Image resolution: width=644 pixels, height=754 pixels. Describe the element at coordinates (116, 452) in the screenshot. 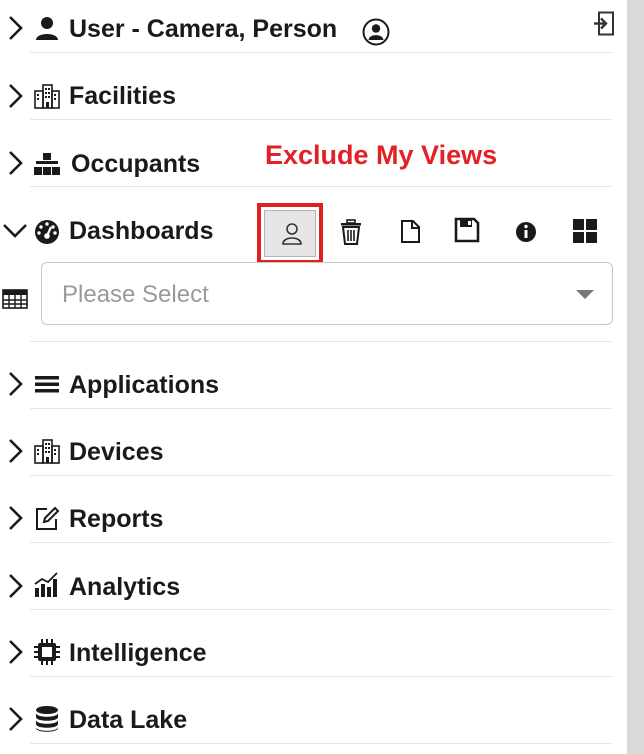

I see `nav-label-devices: Devices` at that location.